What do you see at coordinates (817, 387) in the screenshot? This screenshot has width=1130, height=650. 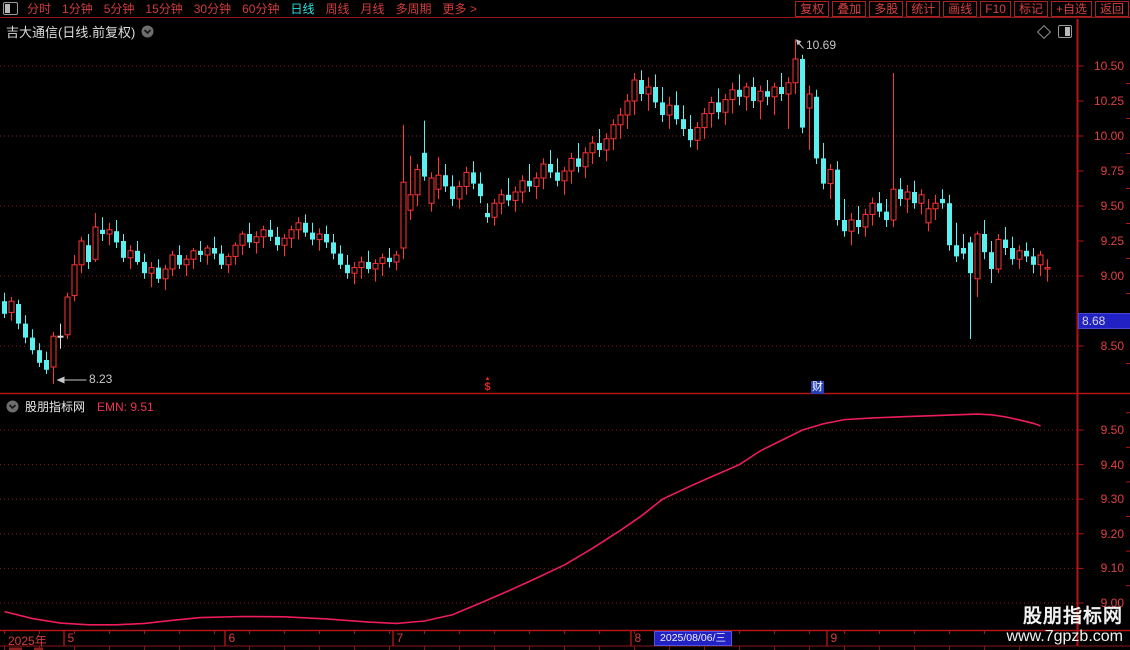 I see `finance-report-marker: 财` at bounding box center [817, 387].